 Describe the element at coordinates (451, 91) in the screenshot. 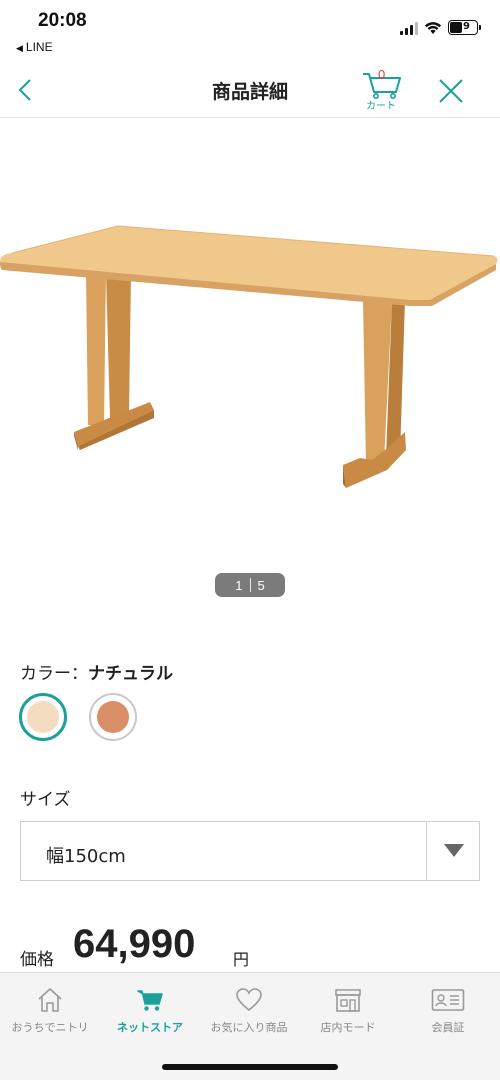

I see `close-icon` at that location.